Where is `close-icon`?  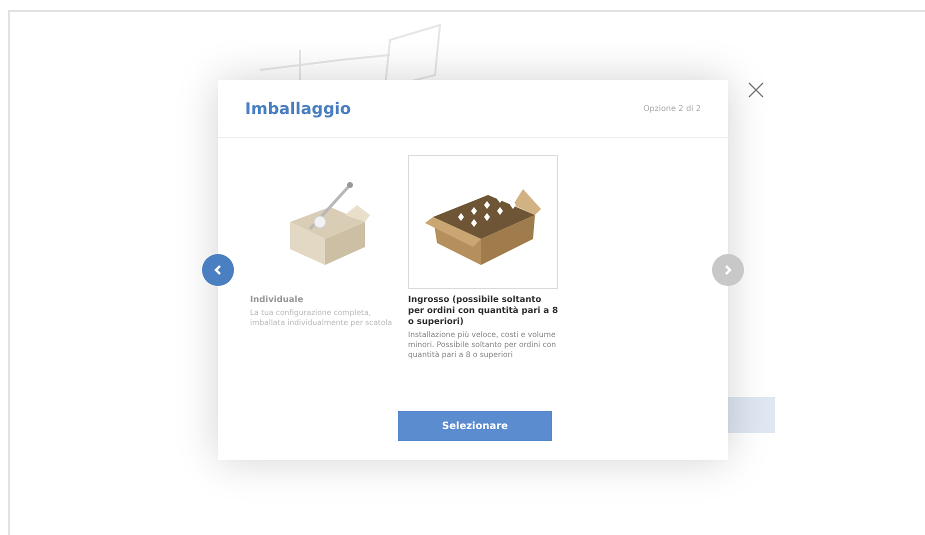 close-icon is located at coordinates (756, 90).